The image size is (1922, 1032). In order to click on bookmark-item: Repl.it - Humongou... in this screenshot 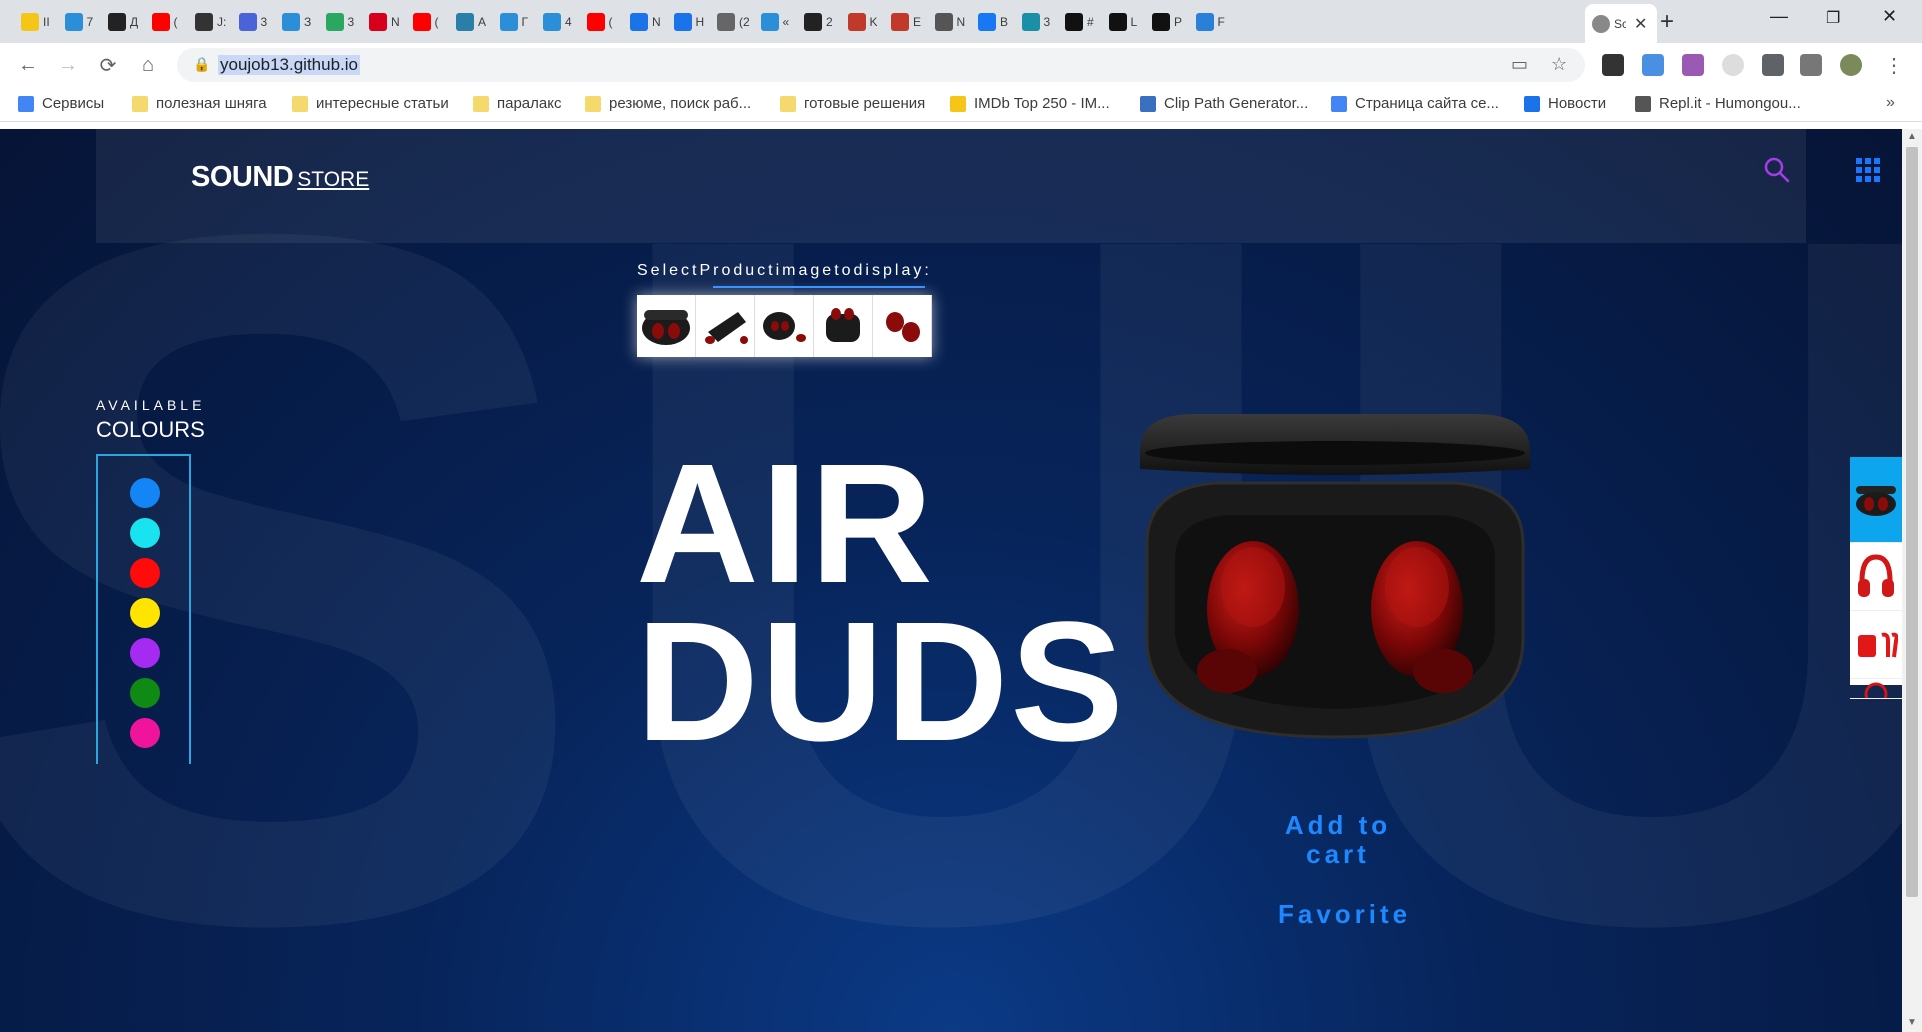, I will do `click(1718, 103)`.